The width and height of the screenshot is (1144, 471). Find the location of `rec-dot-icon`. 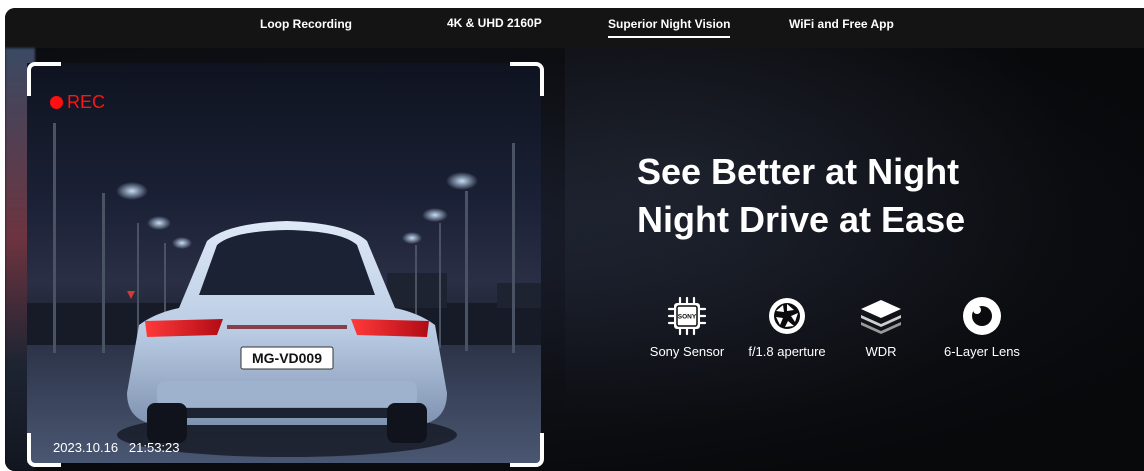

rec-dot-icon is located at coordinates (56, 102).